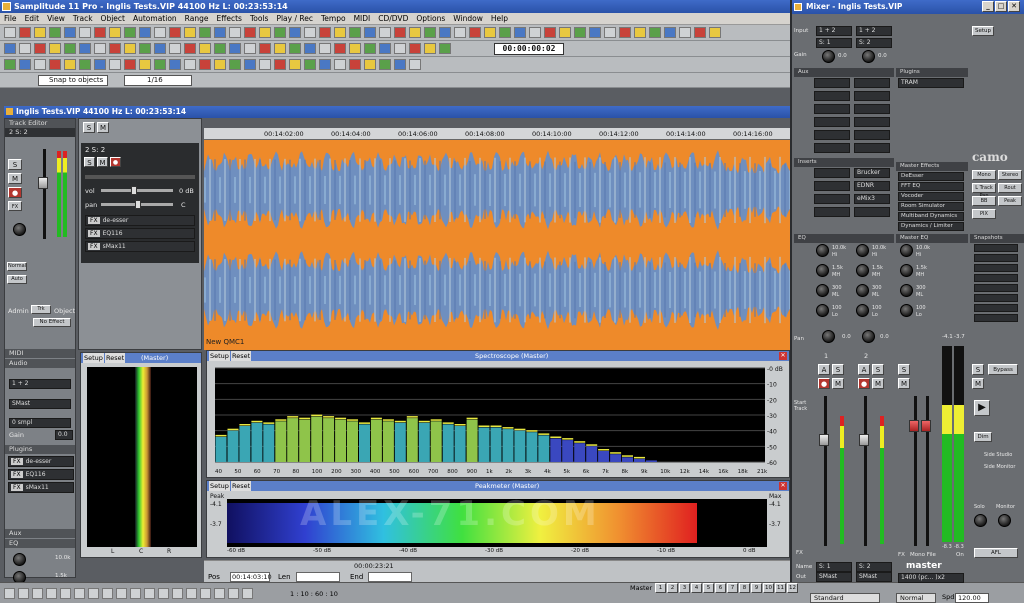 This screenshot has width=1024, height=603. What do you see at coordinates (56, 18) in the screenshot?
I see `menu-view: View` at bounding box center [56, 18].